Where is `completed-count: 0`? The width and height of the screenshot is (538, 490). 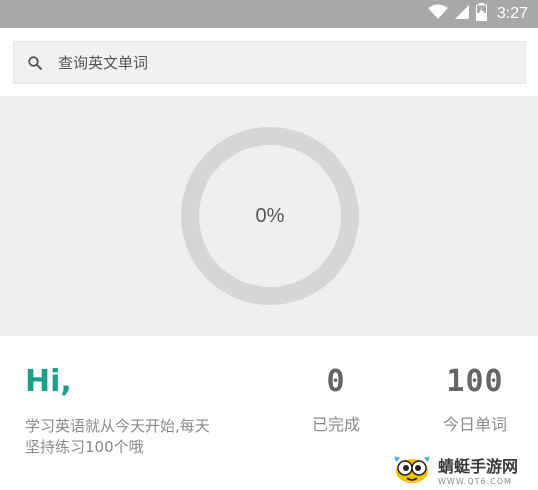 completed-count: 0 is located at coordinates (336, 381).